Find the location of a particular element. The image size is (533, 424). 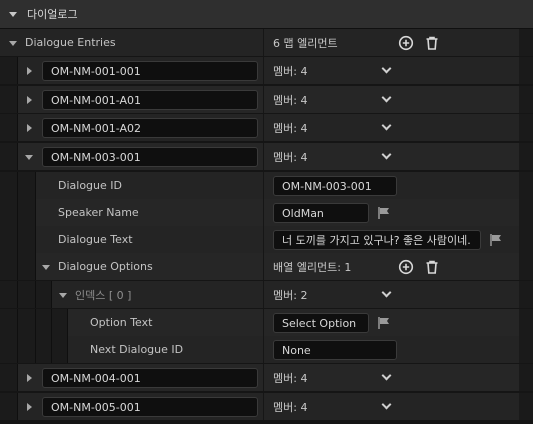

entry-key-field: OM-NM-001-001 is located at coordinates (150, 71).